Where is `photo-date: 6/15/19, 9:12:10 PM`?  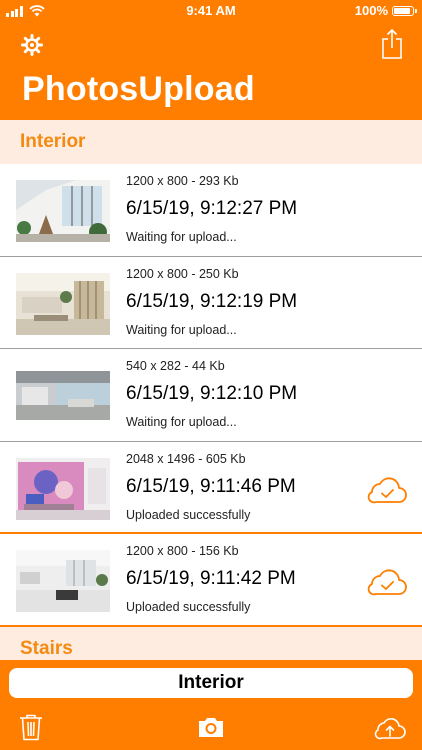 photo-date: 6/15/19, 9:12:10 PM is located at coordinates (212, 394).